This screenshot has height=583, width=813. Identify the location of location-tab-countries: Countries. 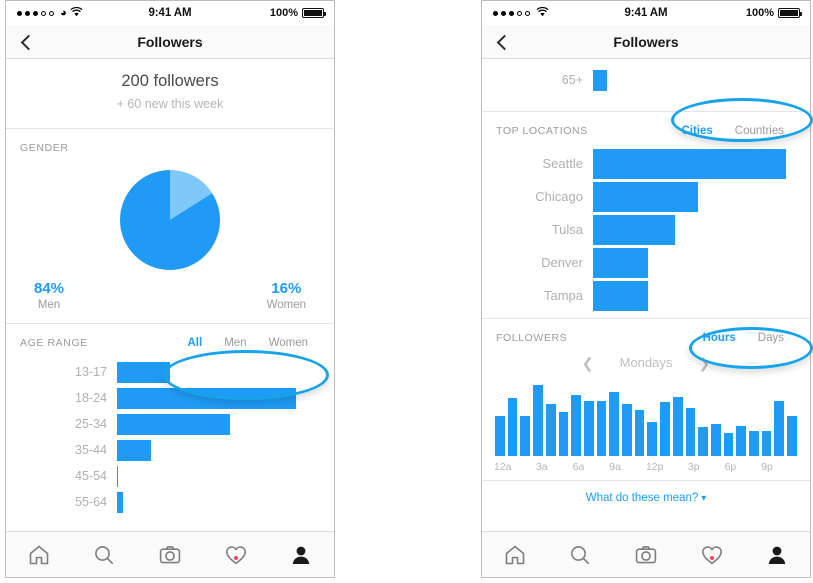
(759, 131).